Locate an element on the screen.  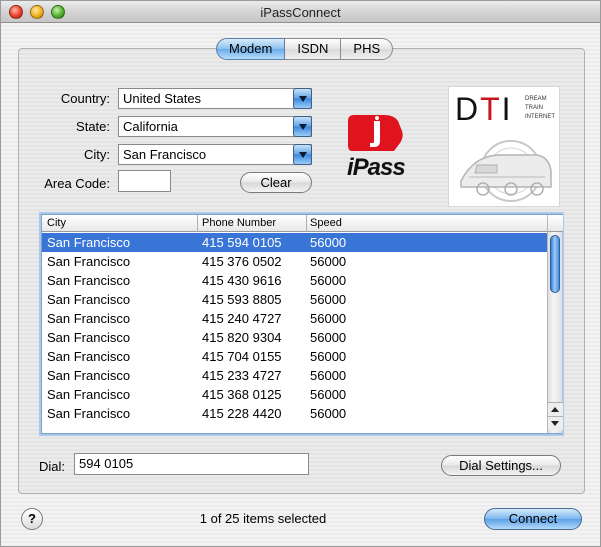
cell-phone: 415 820 9304 is located at coordinates (242, 337).